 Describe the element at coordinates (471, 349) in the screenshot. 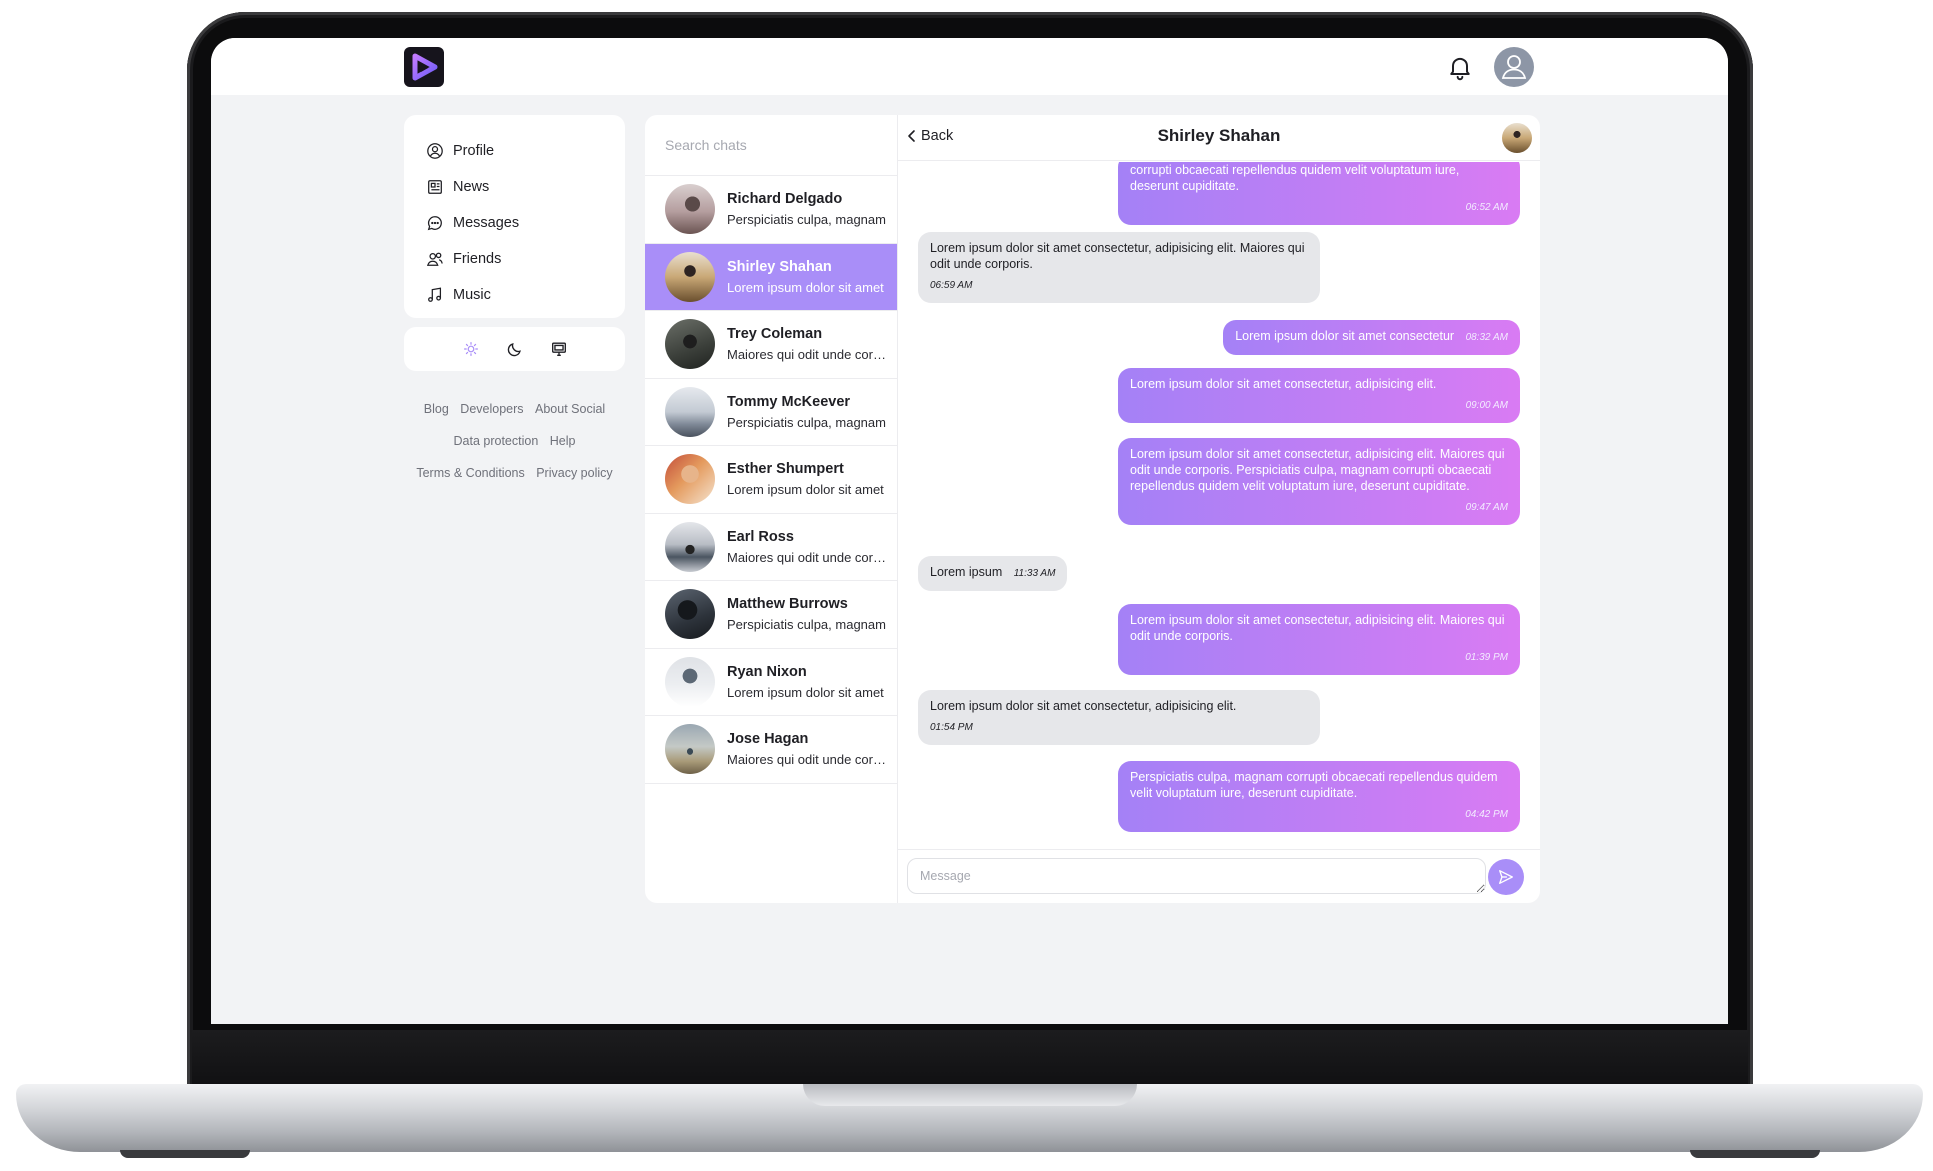

I see `sun-icon` at that location.